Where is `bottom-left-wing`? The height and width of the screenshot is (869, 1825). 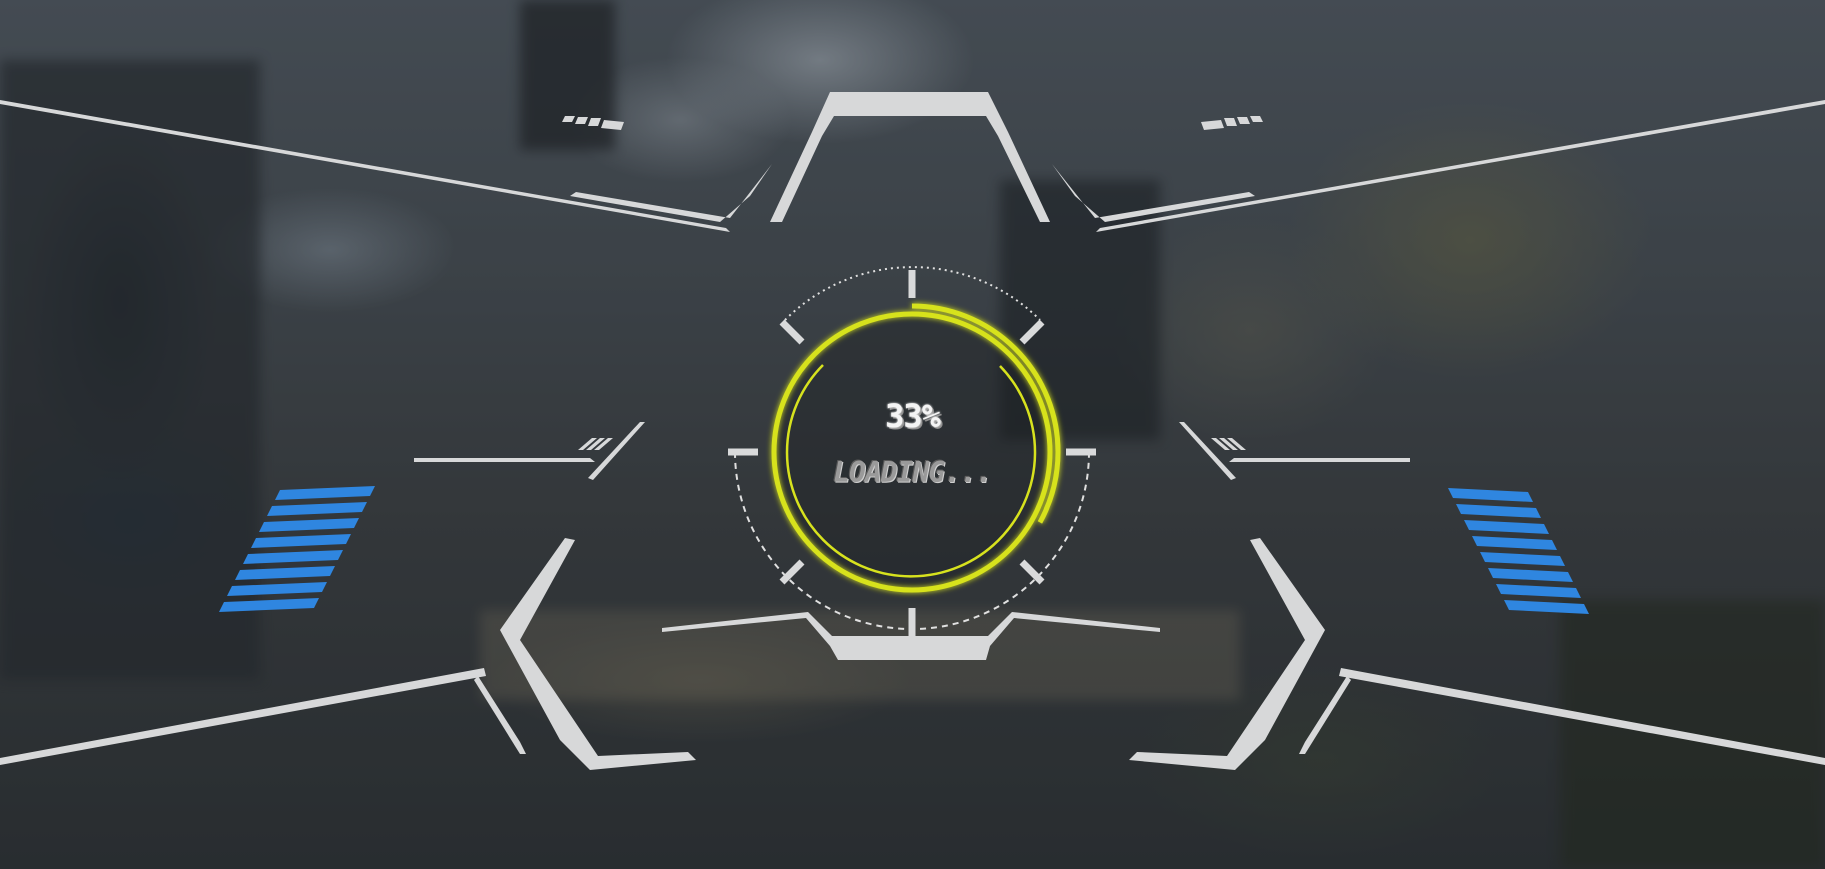
bottom-left-wing is located at coordinates (500, 715).